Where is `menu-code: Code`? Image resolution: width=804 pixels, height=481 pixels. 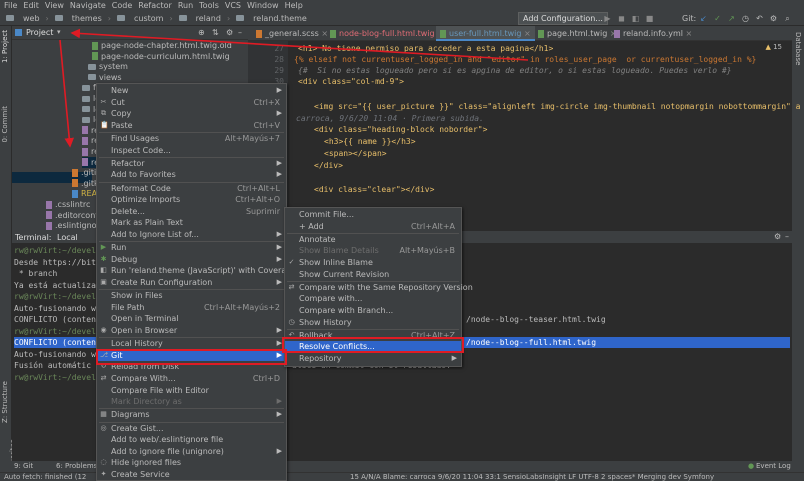 menu-code: Code is located at coordinates (122, 5).